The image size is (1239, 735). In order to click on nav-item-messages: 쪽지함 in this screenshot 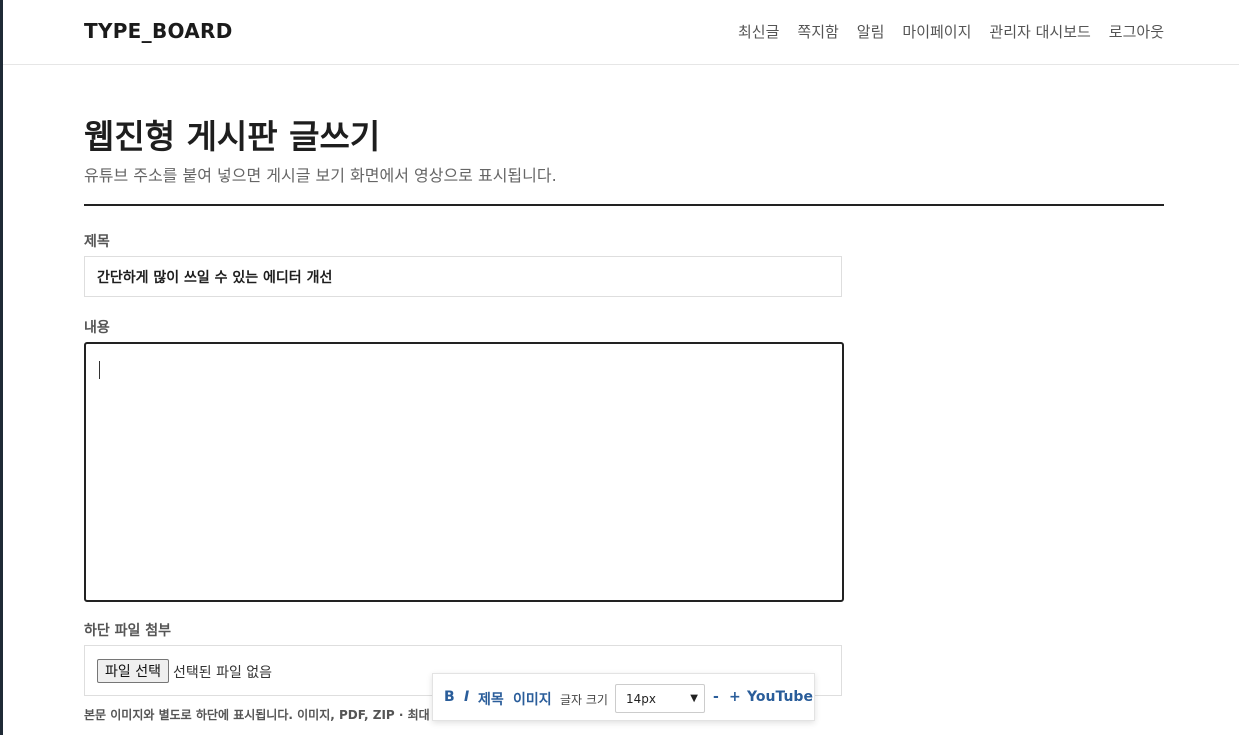, I will do `click(817, 31)`.